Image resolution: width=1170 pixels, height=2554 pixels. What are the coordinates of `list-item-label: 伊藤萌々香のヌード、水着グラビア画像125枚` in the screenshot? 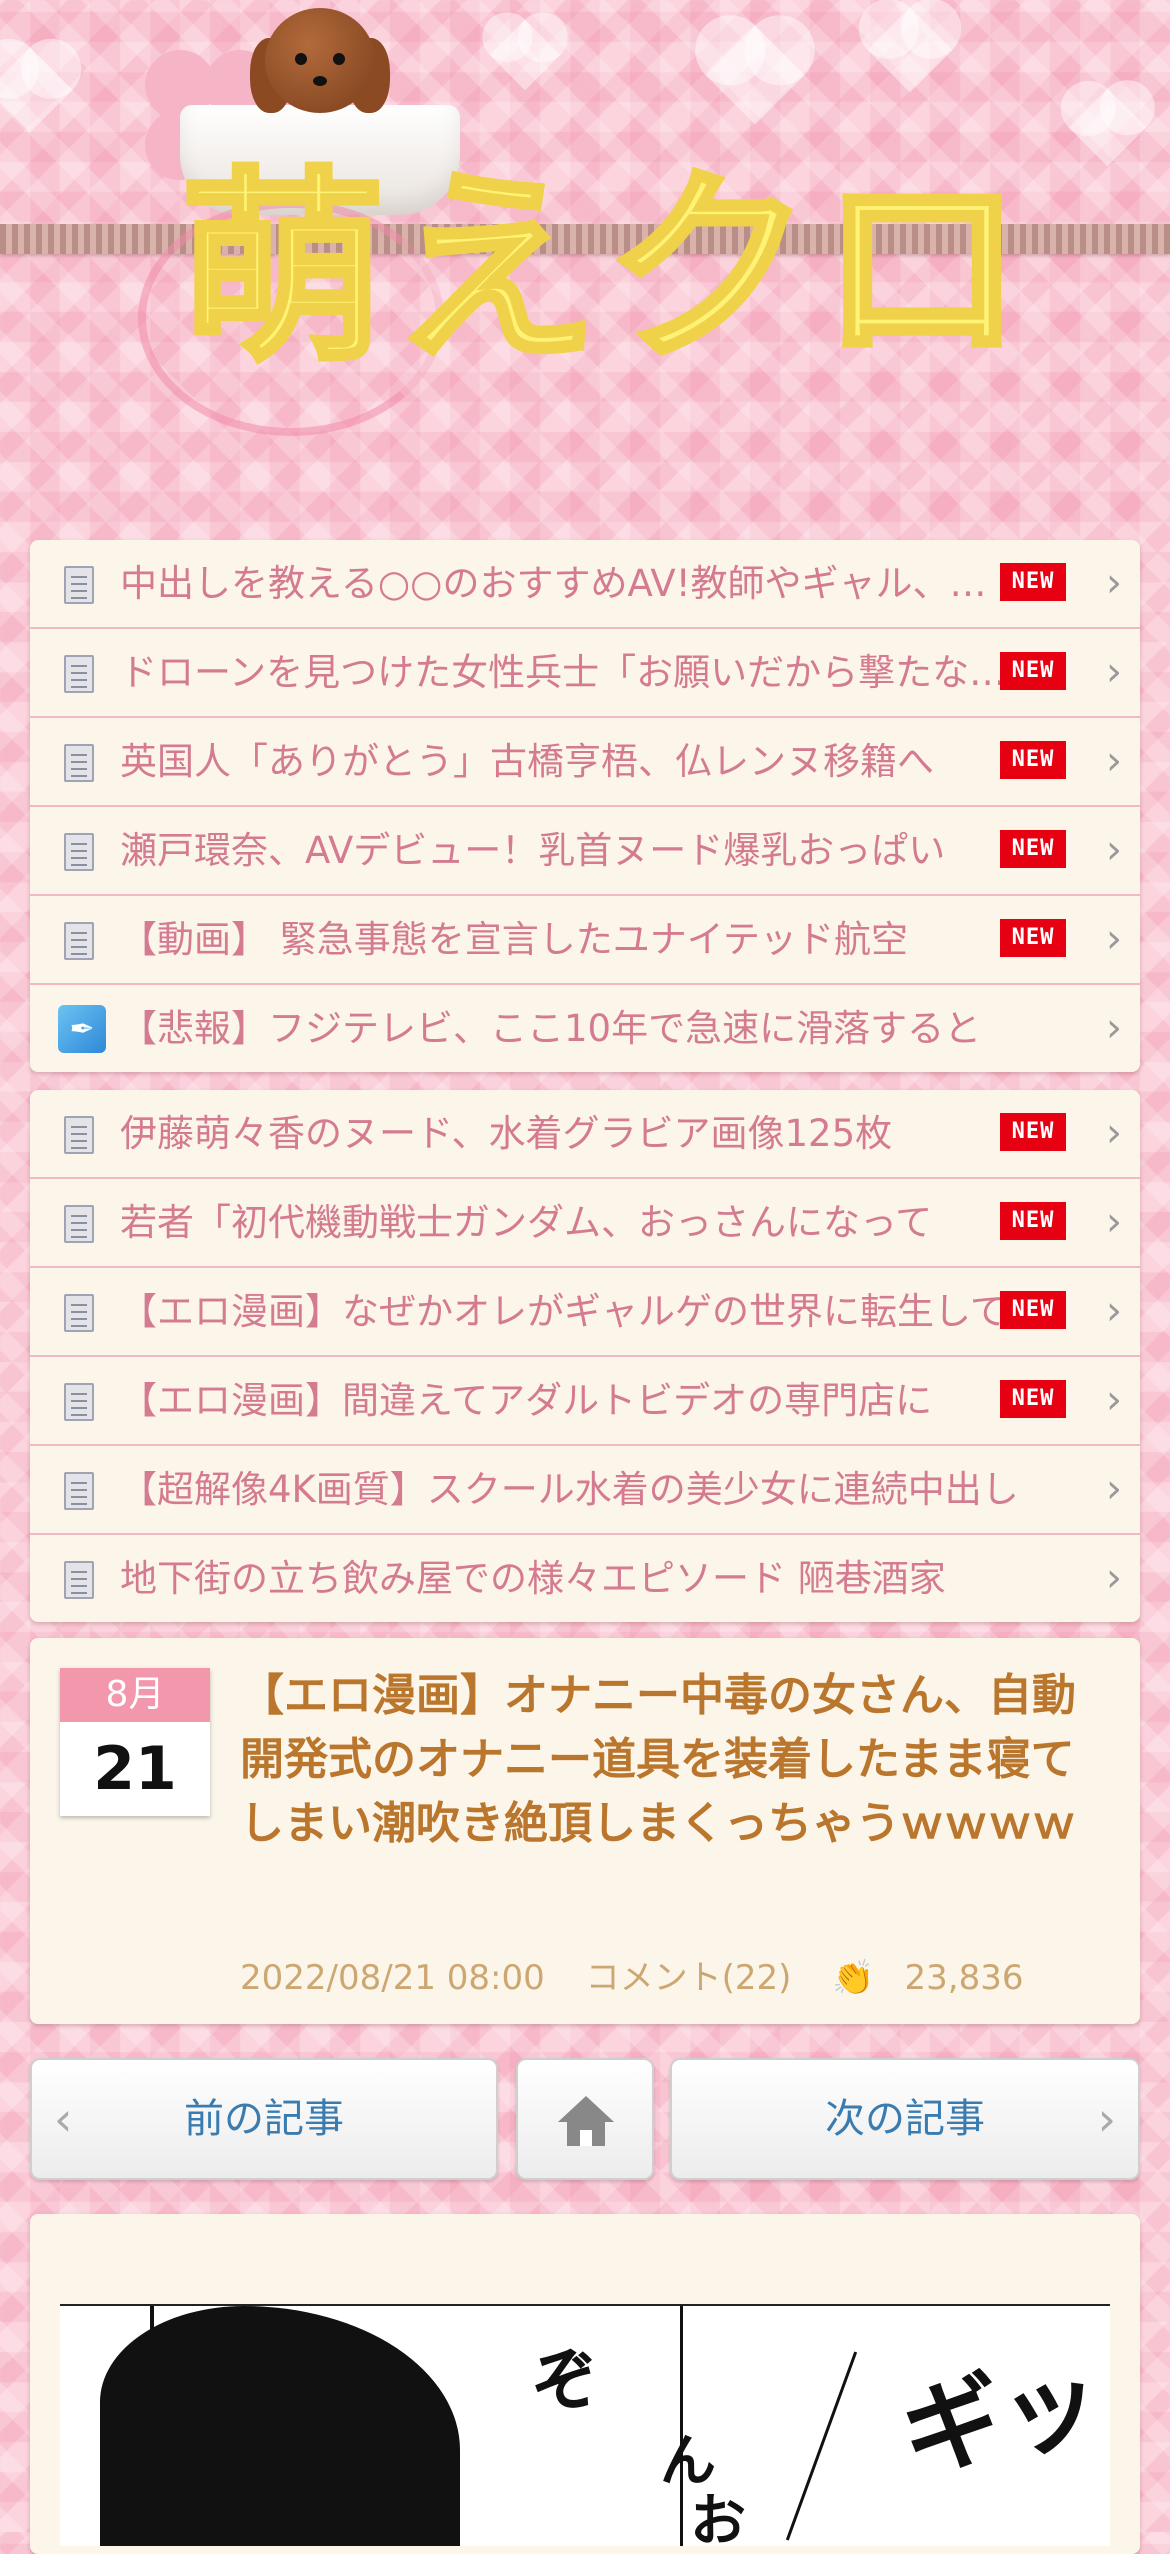 It's located at (506, 1133).